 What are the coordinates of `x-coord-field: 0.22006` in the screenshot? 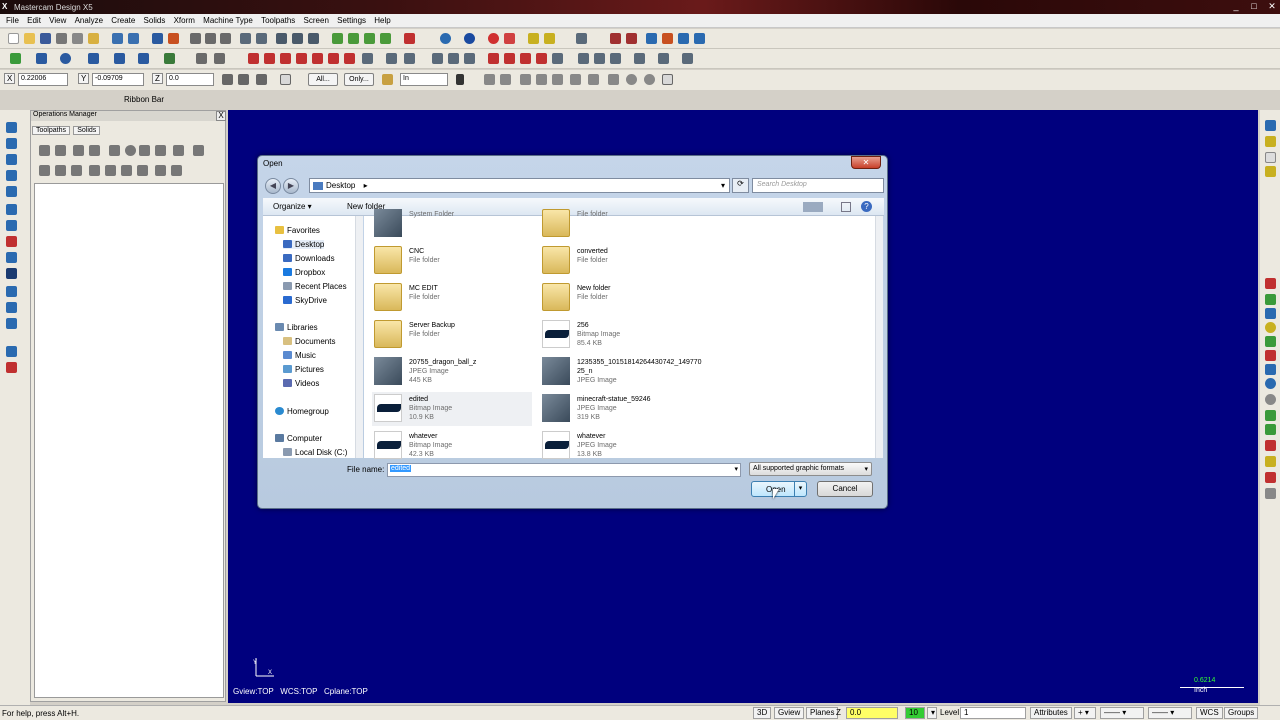 It's located at (43, 79).